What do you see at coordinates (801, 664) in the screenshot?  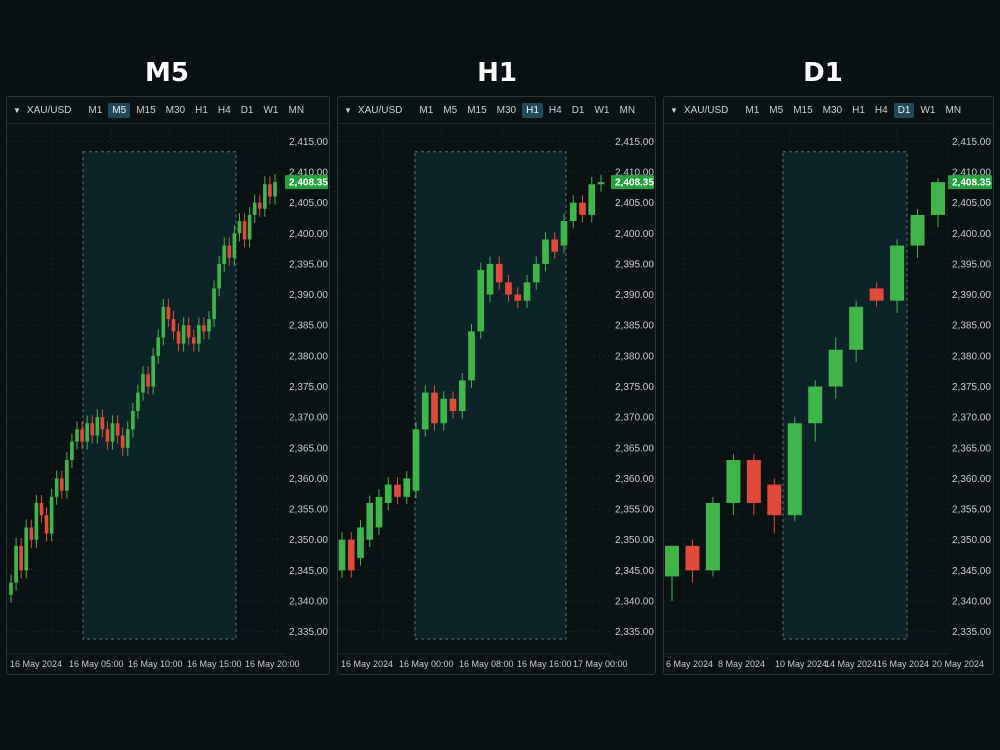 I see `x-tick-label: 10 May 2024` at bounding box center [801, 664].